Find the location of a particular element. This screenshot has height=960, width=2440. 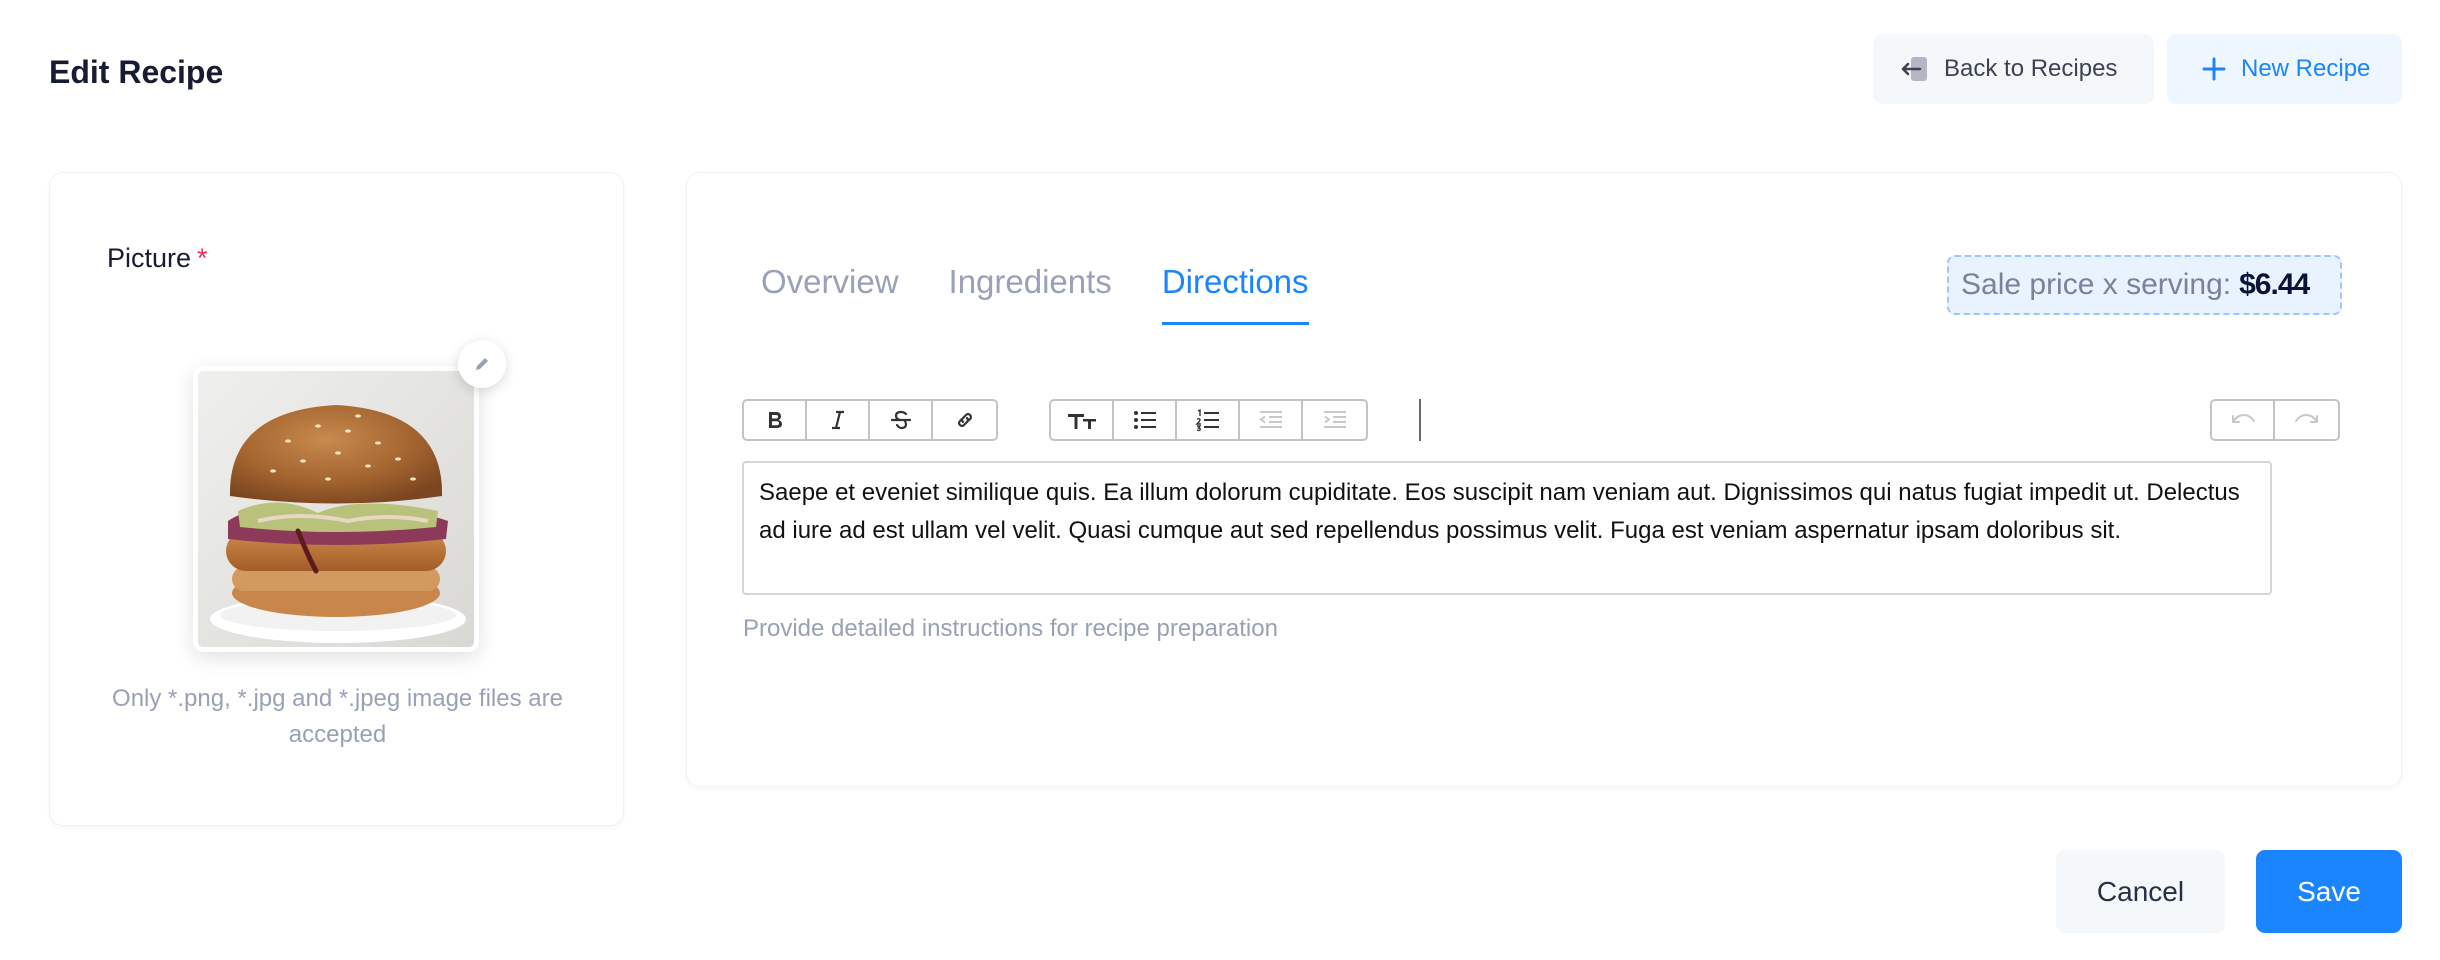

indent-icon is located at coordinates (1334, 419).